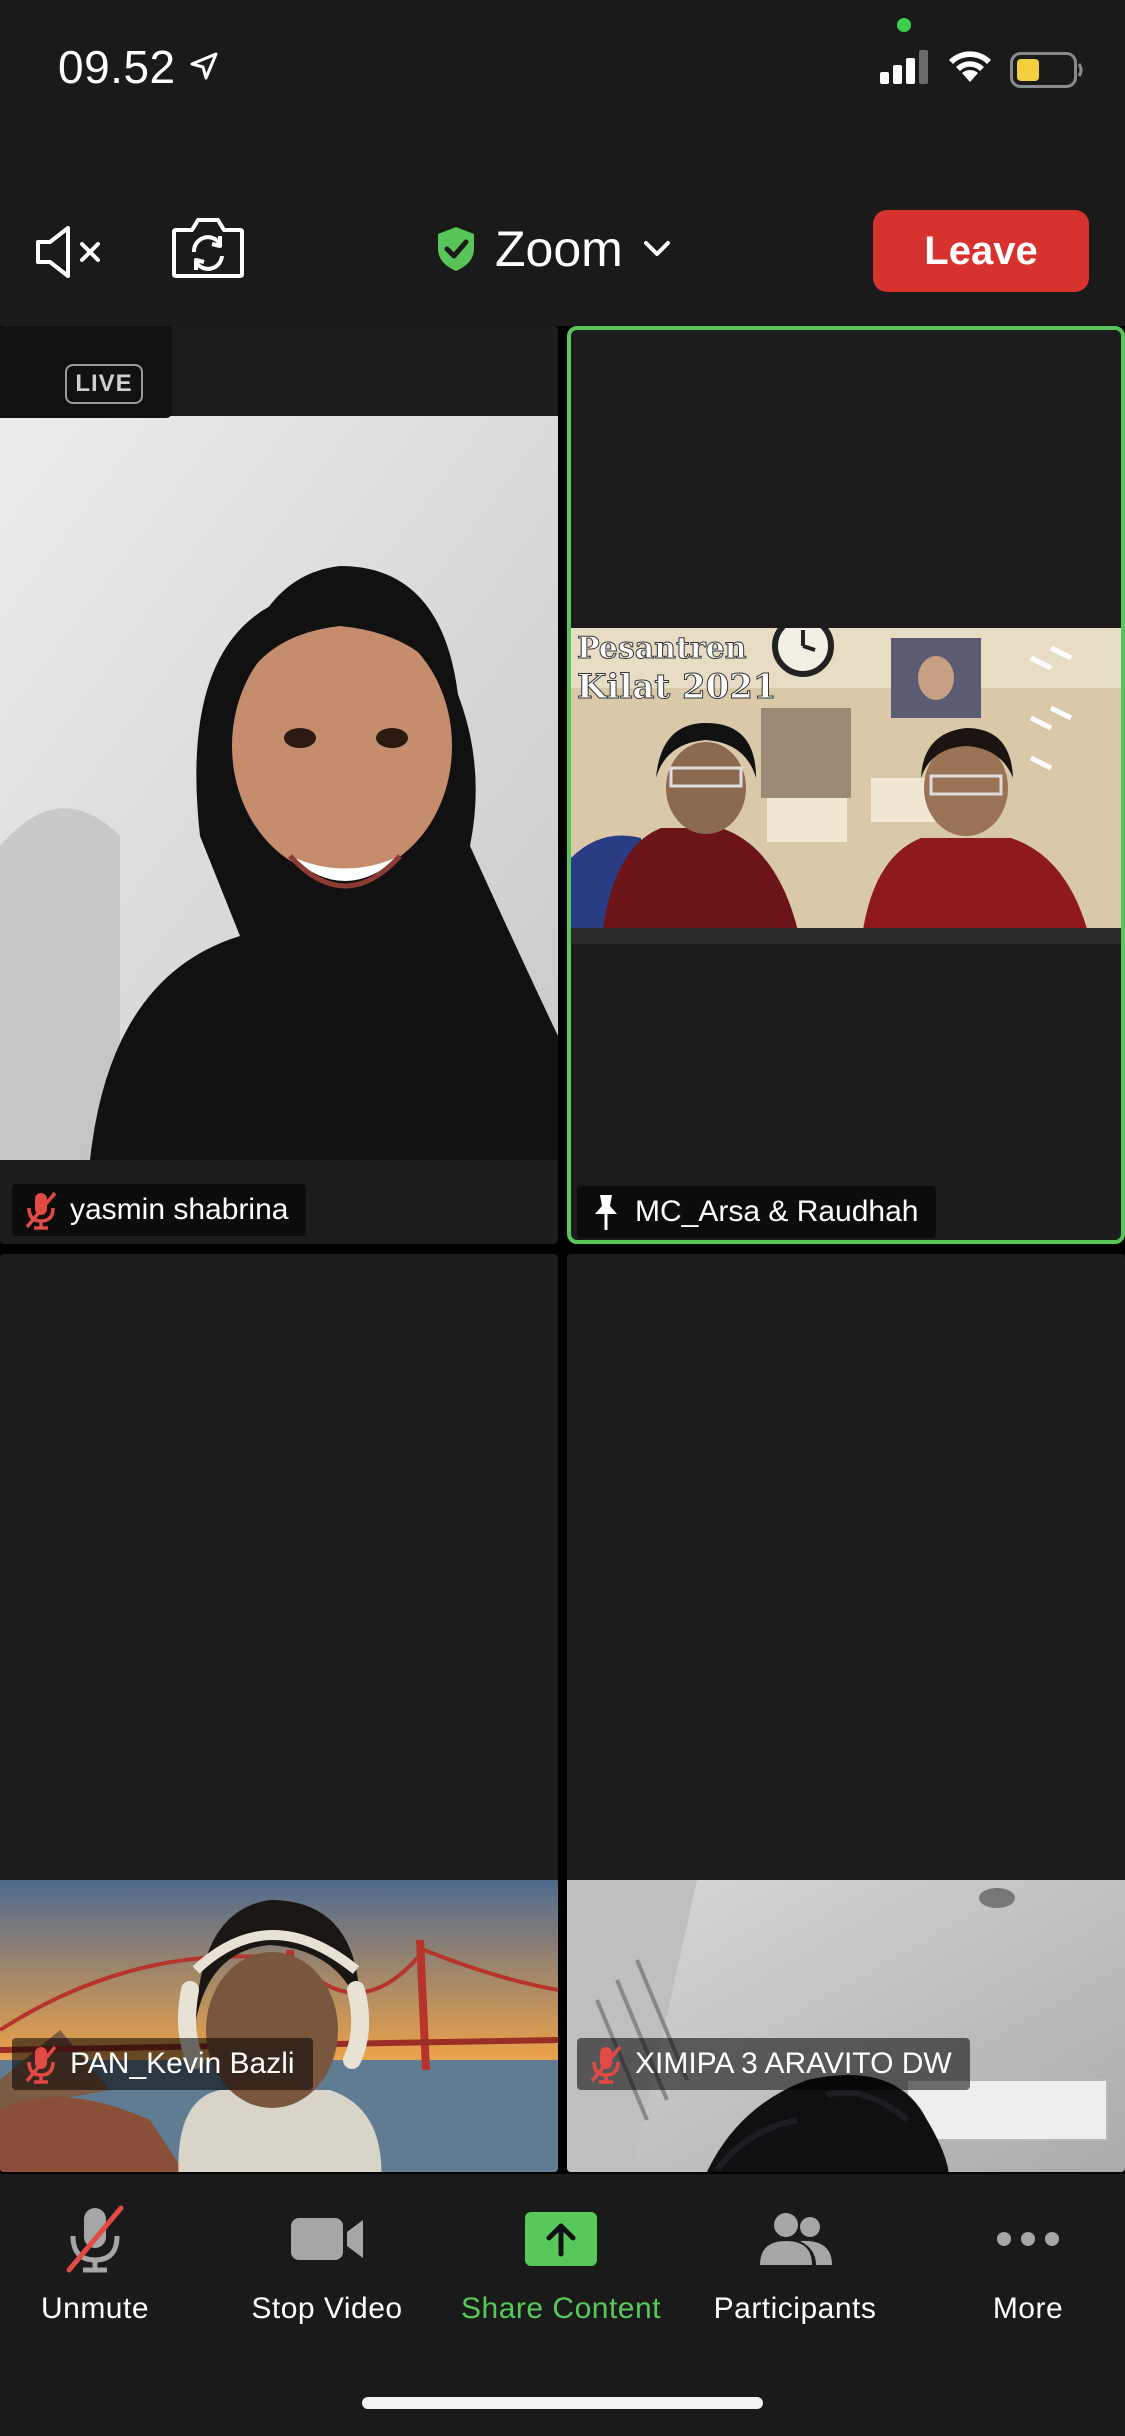 The width and height of the screenshot is (1125, 2436). I want to click on stop-video-label: Stop Video, so click(327, 2308).